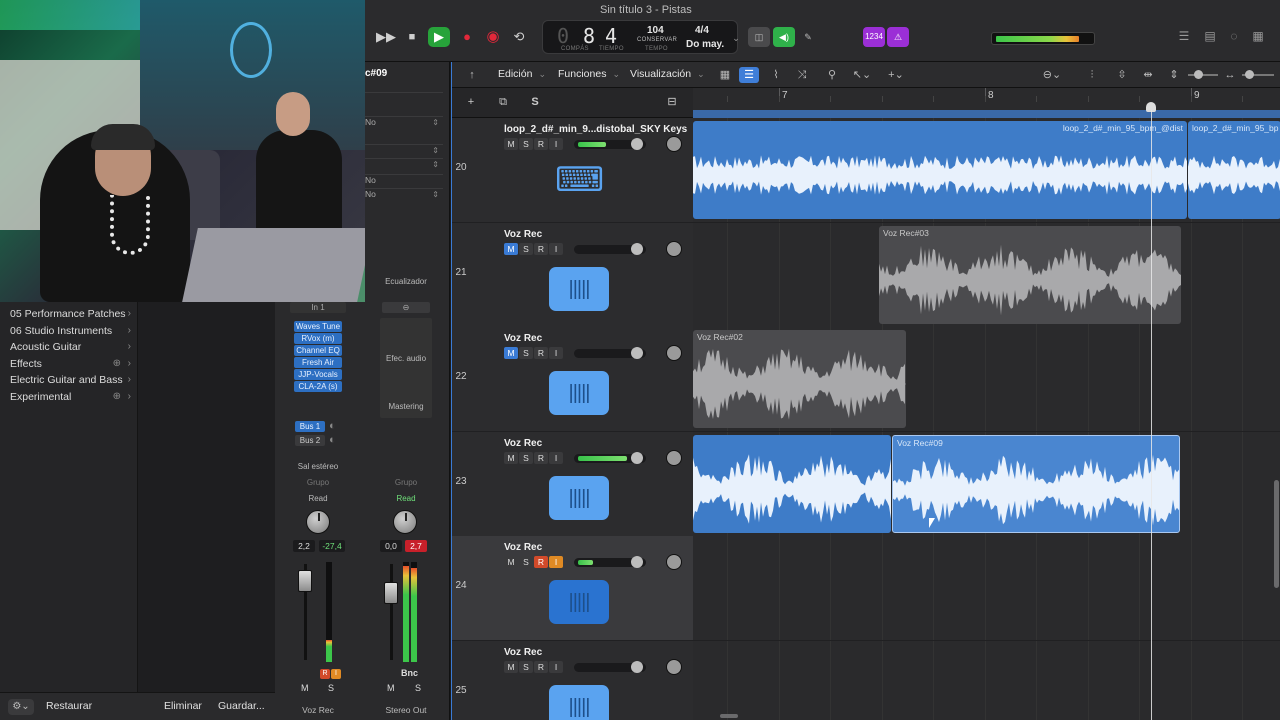 The height and width of the screenshot is (720, 1280). I want to click on vertical-scrollbar, so click(1276, 534).